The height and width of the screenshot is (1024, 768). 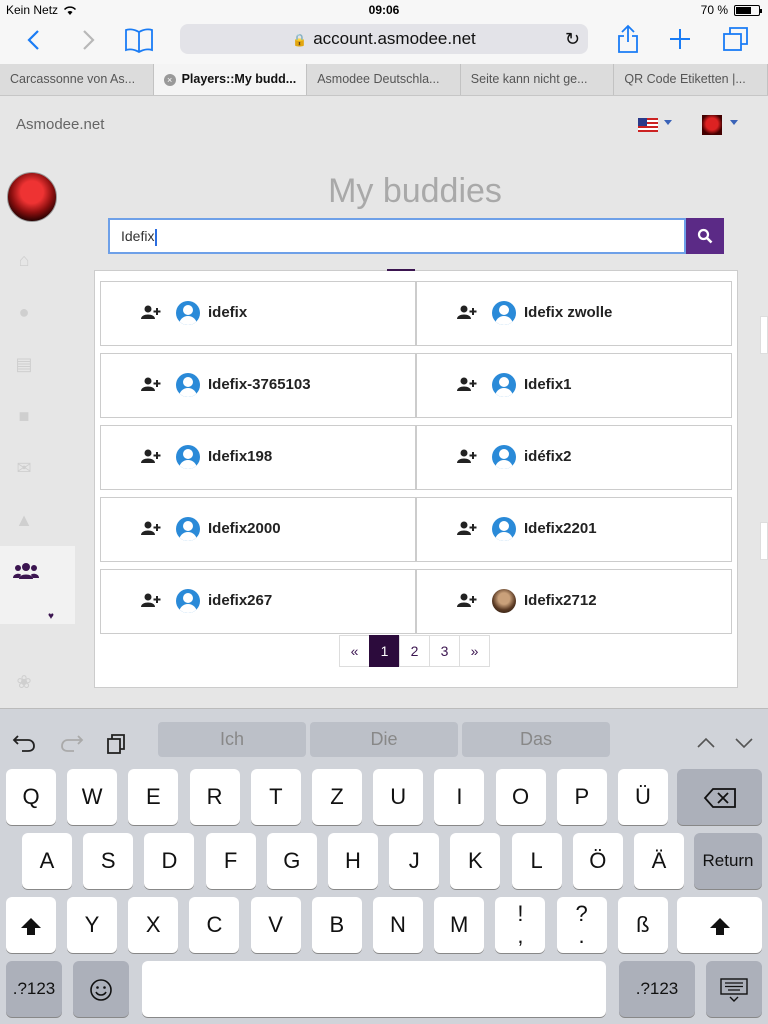 I want to click on pagination-prev: «, so click(x=354, y=651).